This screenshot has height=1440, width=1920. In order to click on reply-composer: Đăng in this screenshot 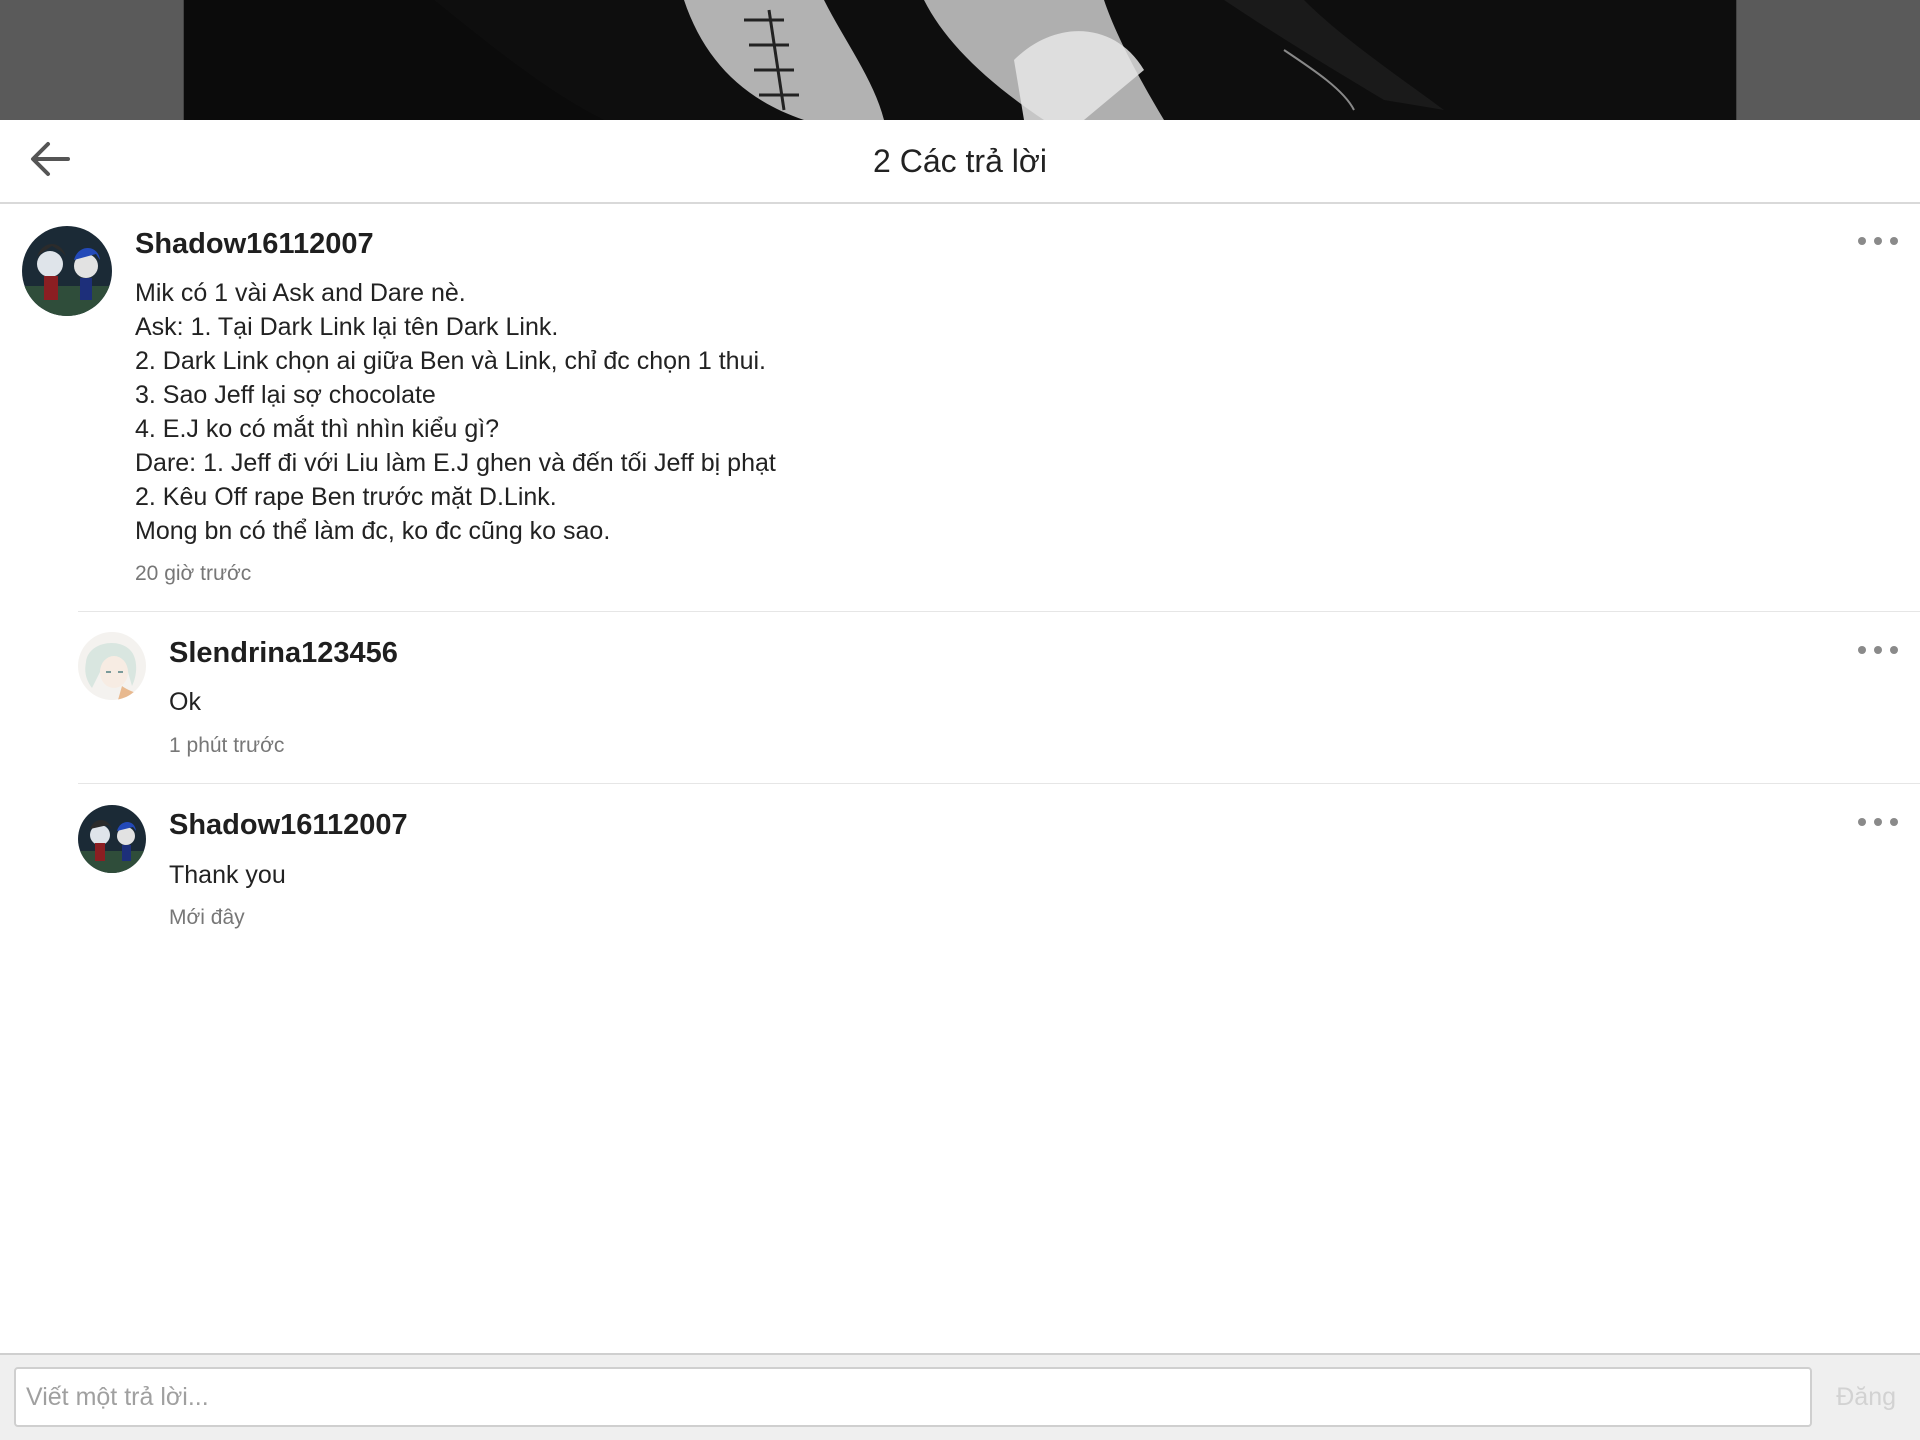, I will do `click(960, 1396)`.